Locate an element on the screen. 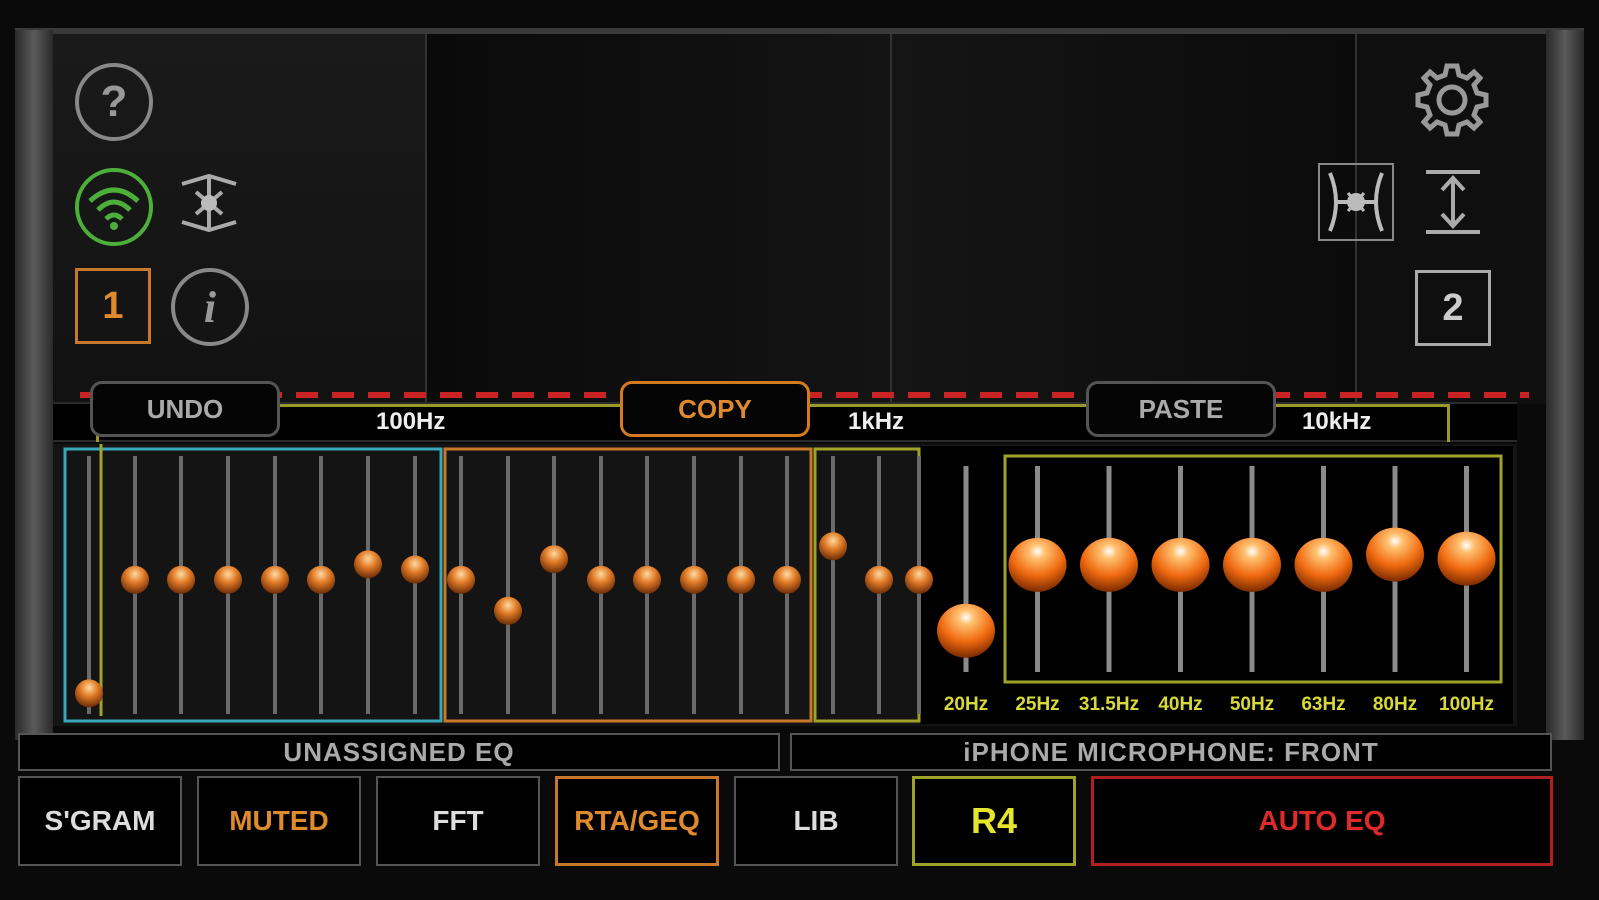 This screenshot has width=1599, height=900. fighter-button is located at coordinates (1356, 202).